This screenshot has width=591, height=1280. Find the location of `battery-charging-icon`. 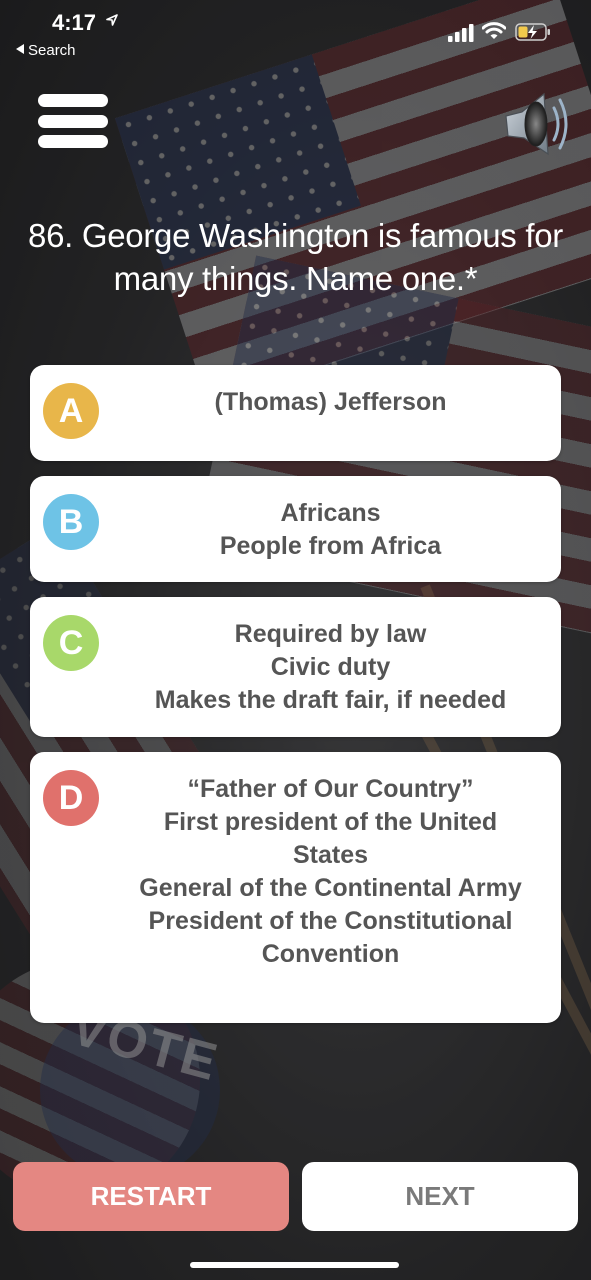

battery-charging-icon is located at coordinates (532, 32).